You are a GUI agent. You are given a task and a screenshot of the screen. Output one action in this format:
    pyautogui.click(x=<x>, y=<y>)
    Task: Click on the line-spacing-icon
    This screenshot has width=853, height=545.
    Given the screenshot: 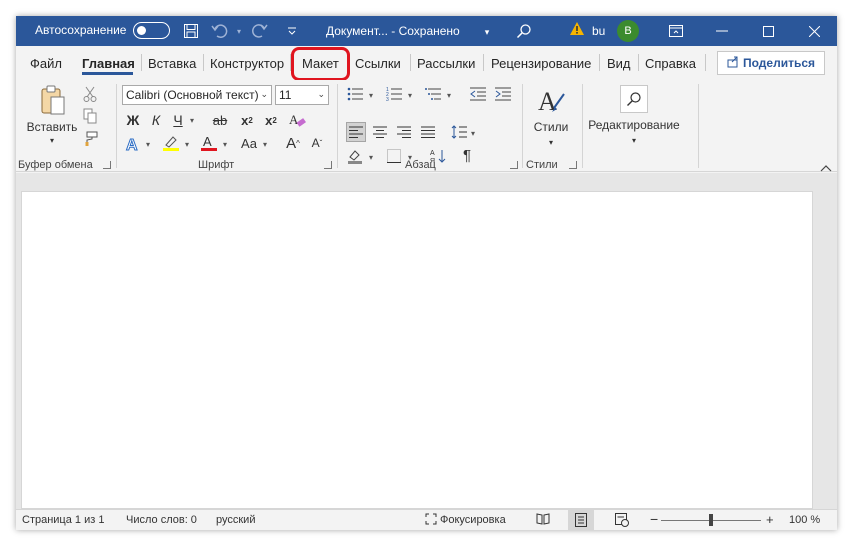 What is the action you would take?
    pyautogui.click(x=459, y=132)
    